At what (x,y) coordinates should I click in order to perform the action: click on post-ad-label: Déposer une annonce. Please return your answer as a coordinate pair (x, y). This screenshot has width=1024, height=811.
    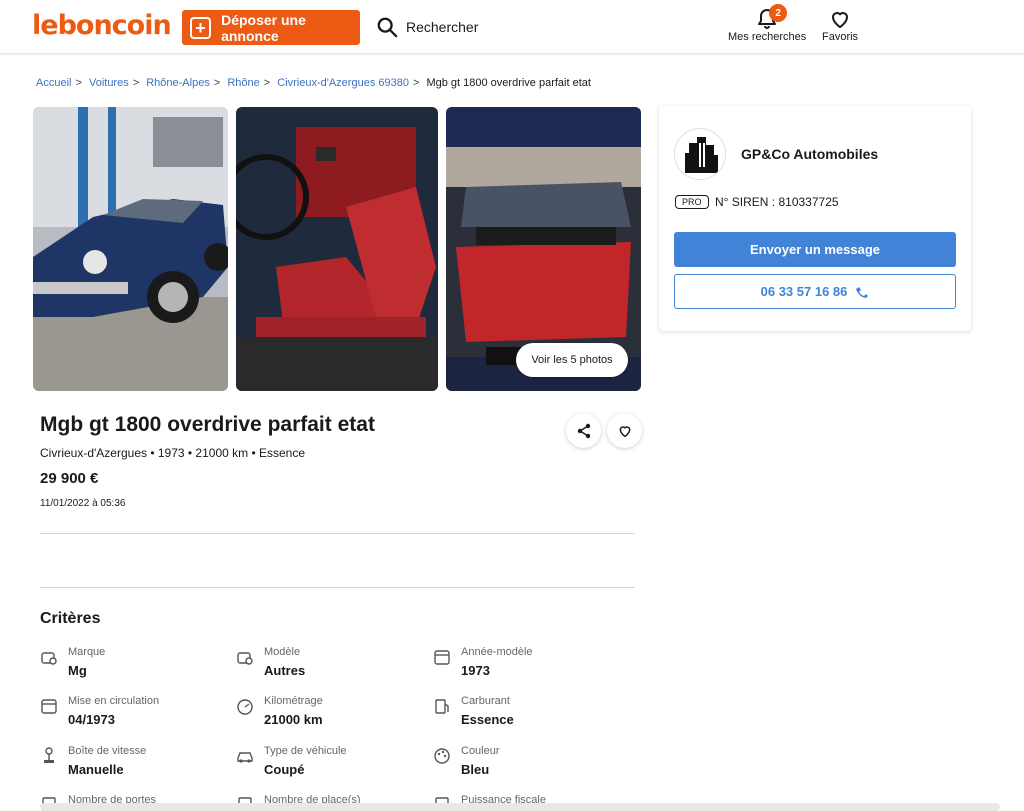
    Looking at the image, I should click on (263, 27).